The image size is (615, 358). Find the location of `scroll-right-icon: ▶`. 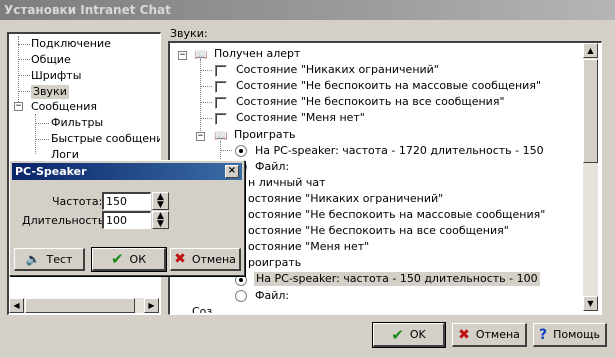

scroll-right-icon: ▶ is located at coordinates (151, 305).